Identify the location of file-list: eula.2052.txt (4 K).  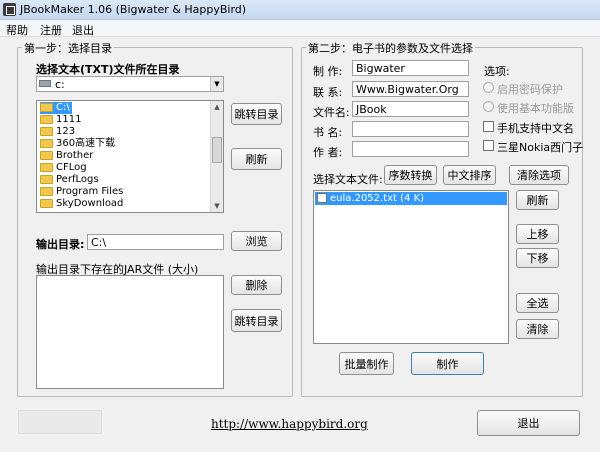
(411, 267).